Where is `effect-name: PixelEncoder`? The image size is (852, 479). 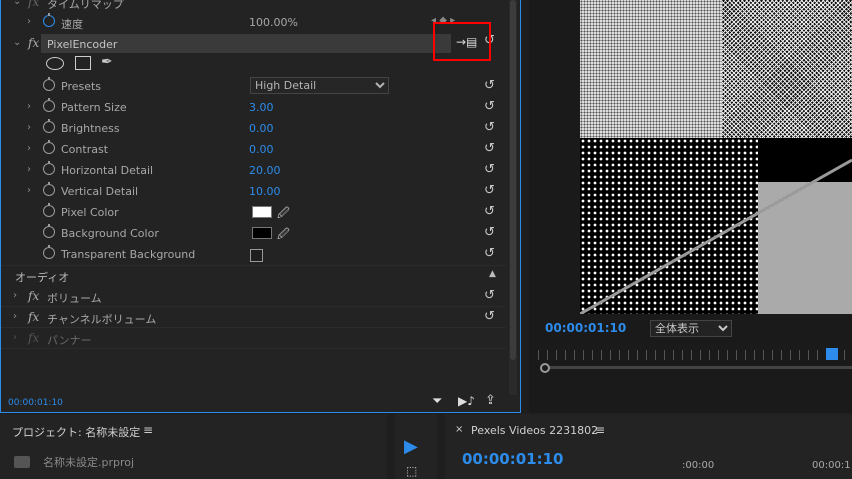
effect-name: PixelEncoder is located at coordinates (82, 44).